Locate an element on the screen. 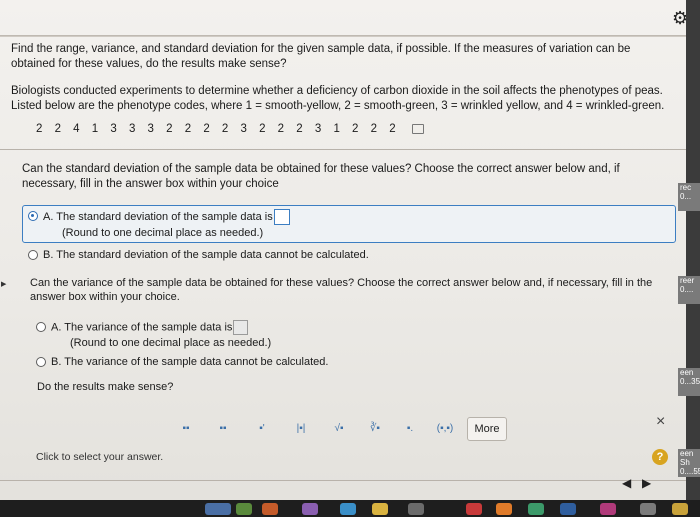 The width and height of the screenshot is (700, 517). side-tab-3: een 0...35 is located at coordinates (689, 382).